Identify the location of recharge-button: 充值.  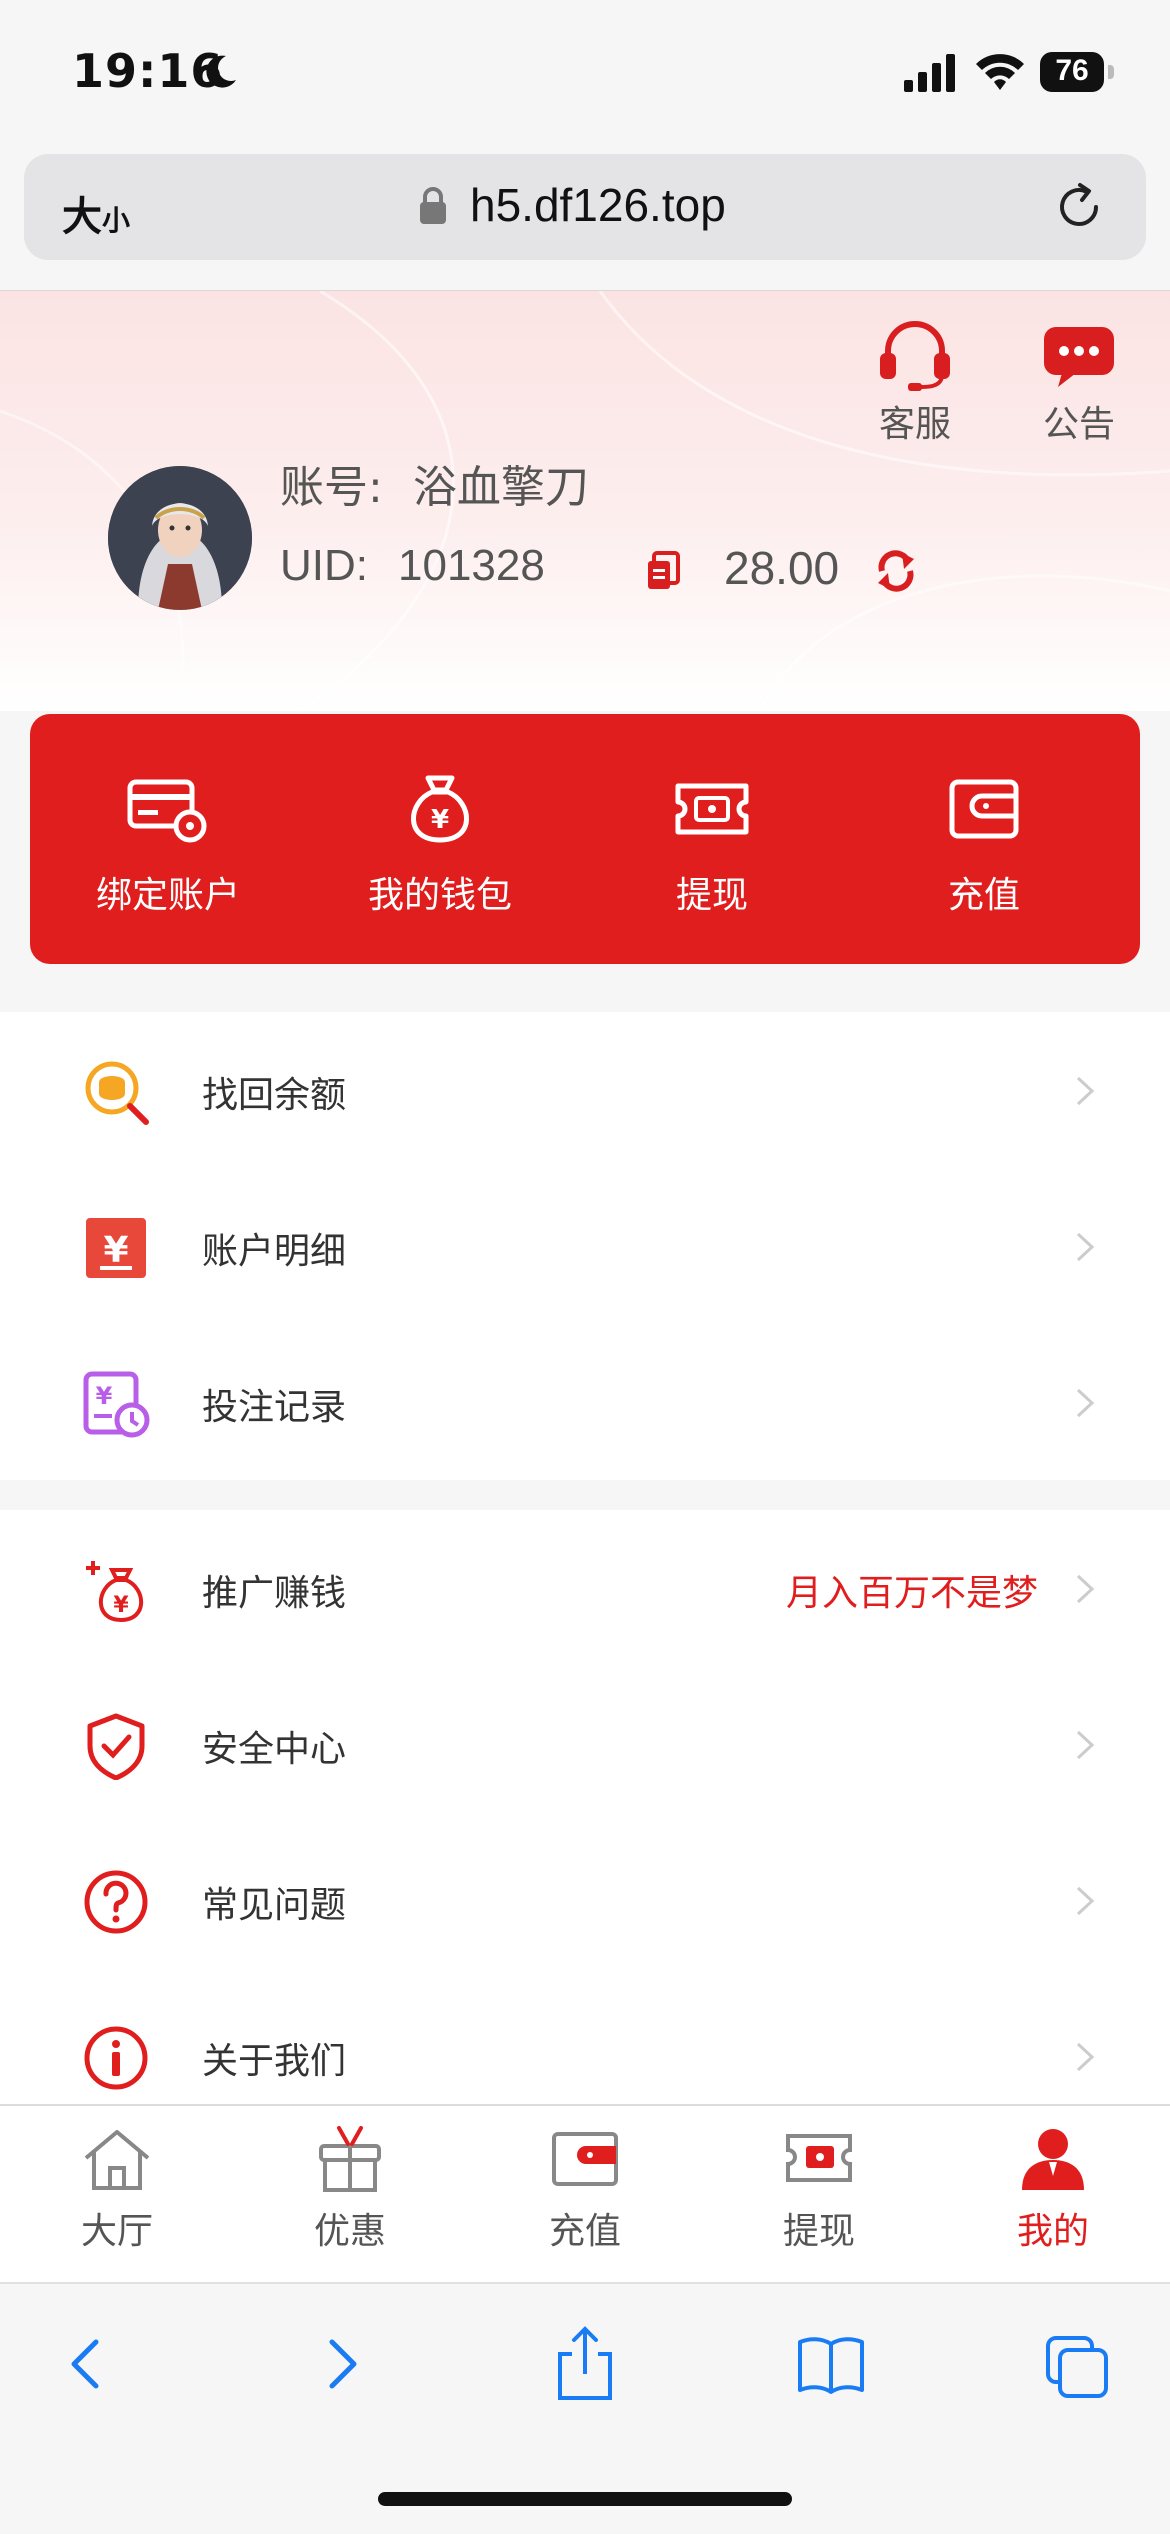
(984, 846).